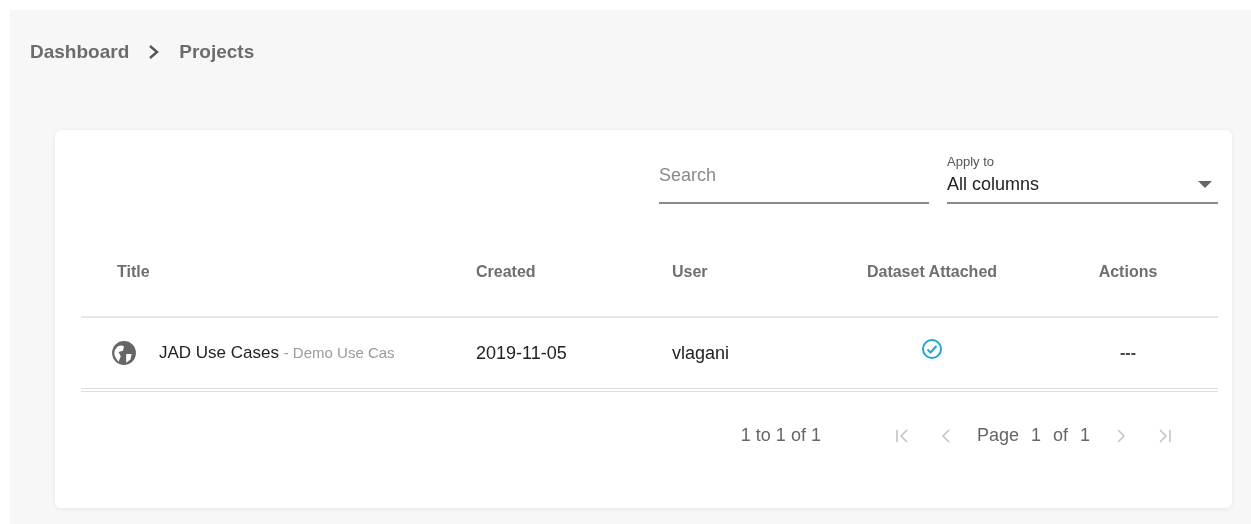 The height and width of the screenshot is (524, 1251). What do you see at coordinates (1060, 435) in the screenshot?
I see `page-label: of` at bounding box center [1060, 435].